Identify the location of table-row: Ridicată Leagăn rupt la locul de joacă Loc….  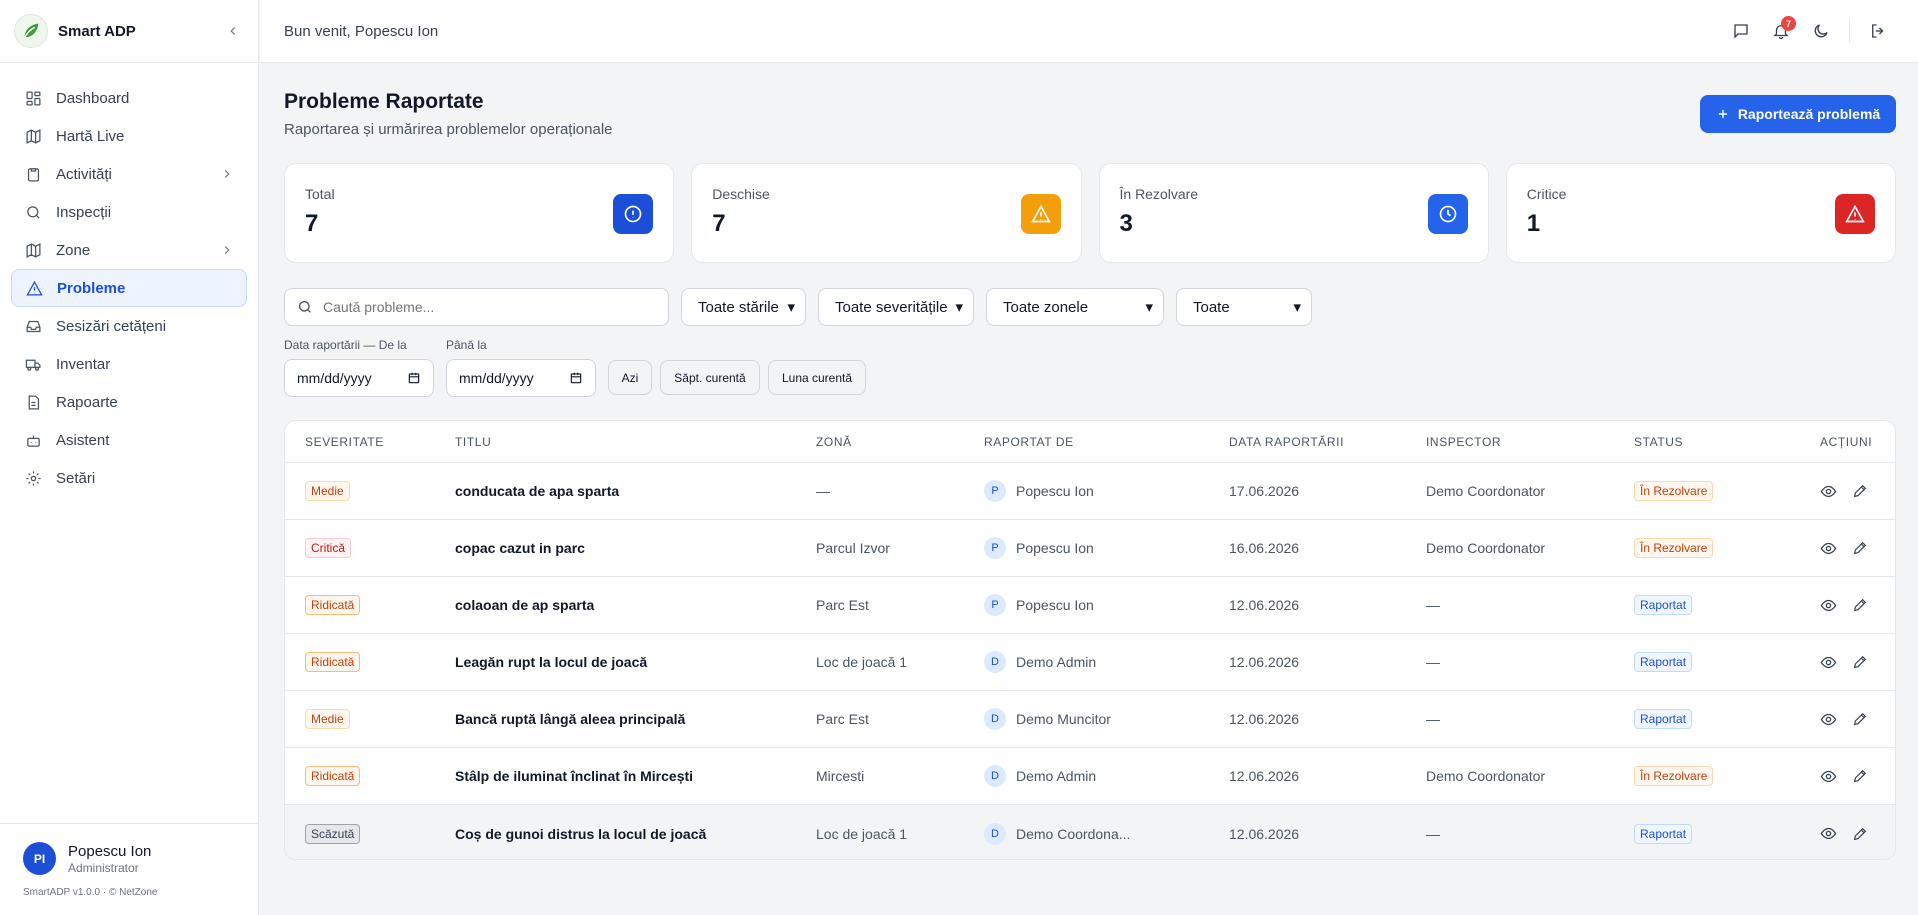
(1090, 662).